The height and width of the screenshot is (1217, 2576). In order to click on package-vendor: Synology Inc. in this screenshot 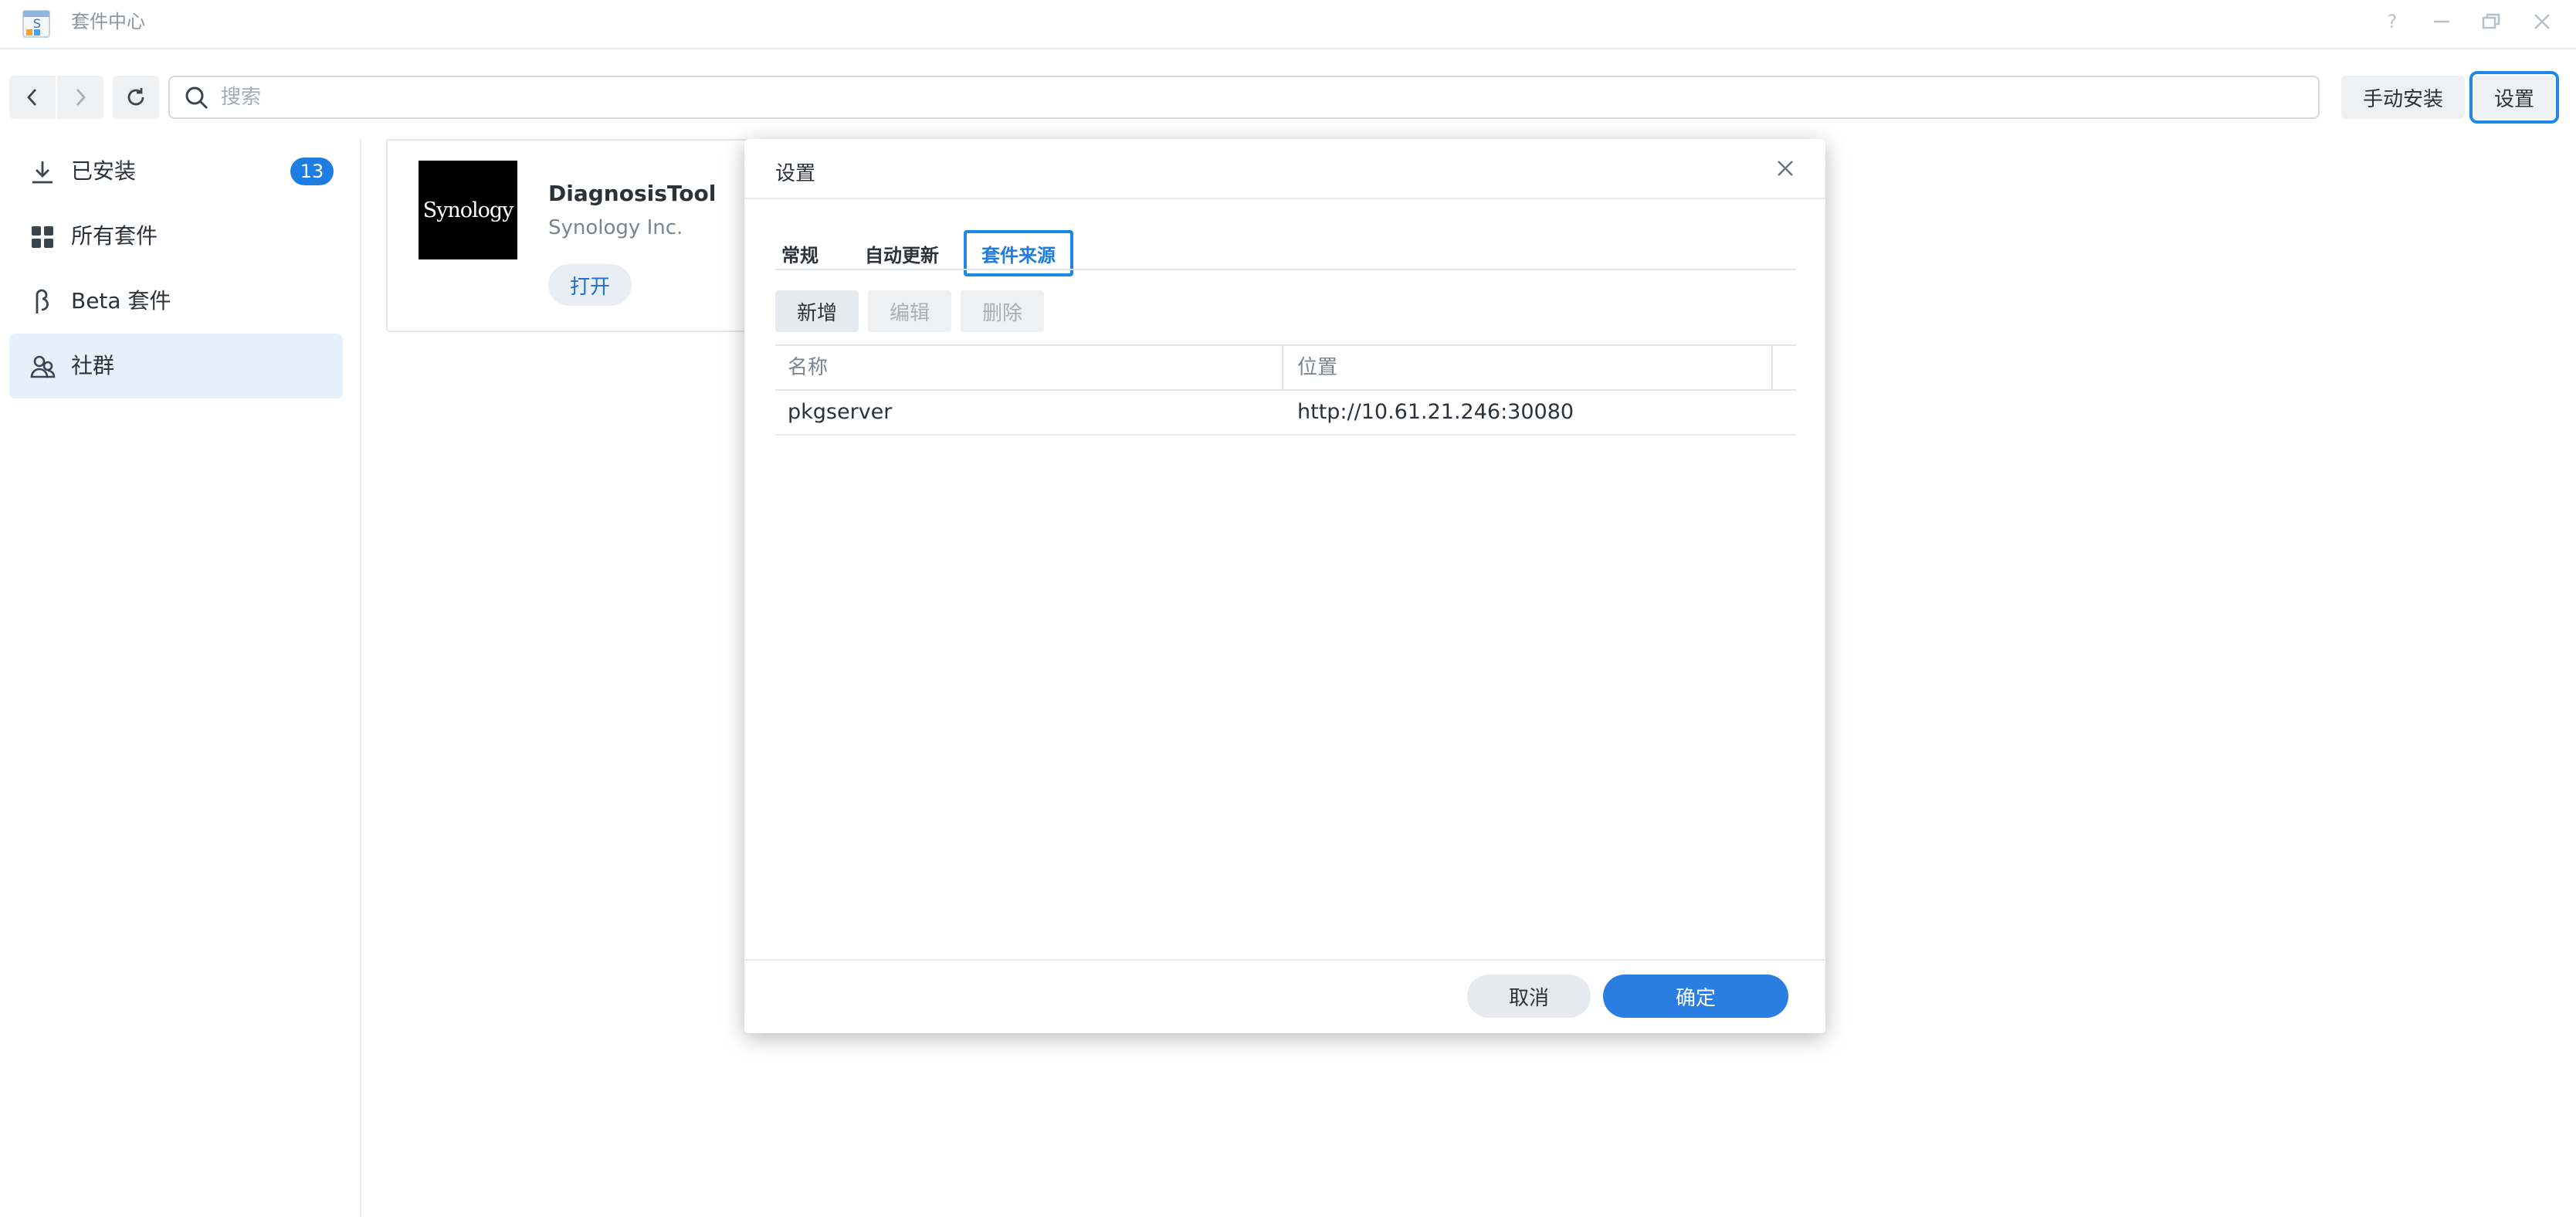, I will do `click(615, 227)`.